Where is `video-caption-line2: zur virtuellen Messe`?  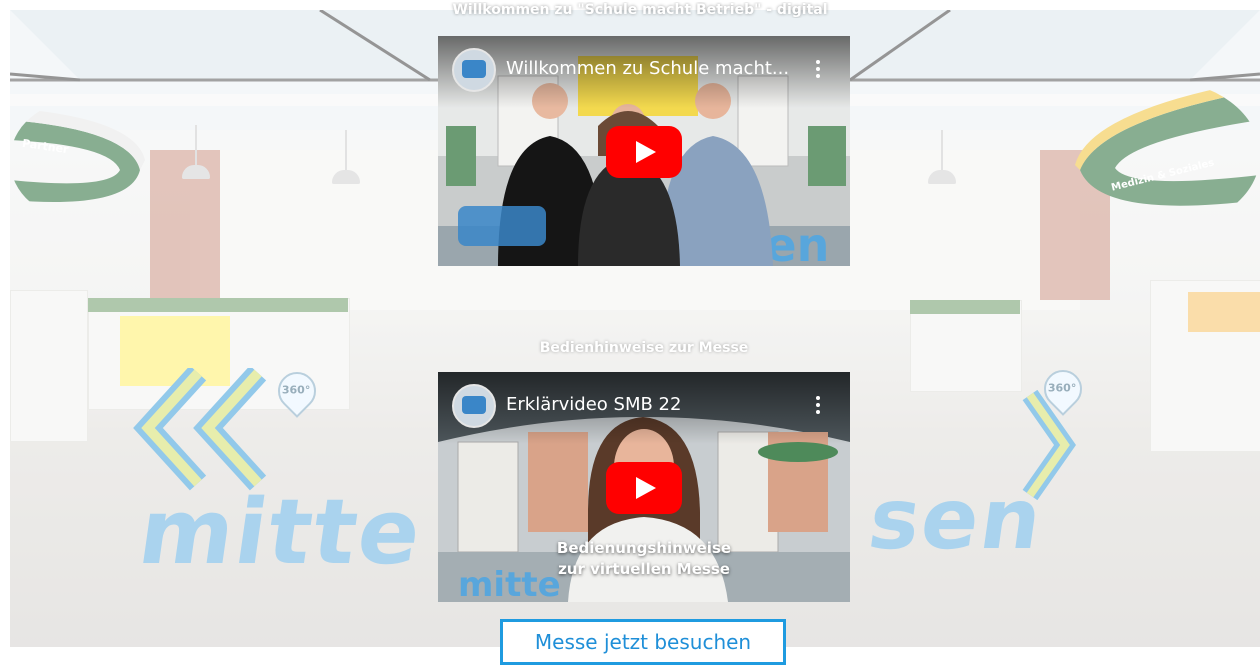 video-caption-line2: zur virtuellen Messe is located at coordinates (644, 569).